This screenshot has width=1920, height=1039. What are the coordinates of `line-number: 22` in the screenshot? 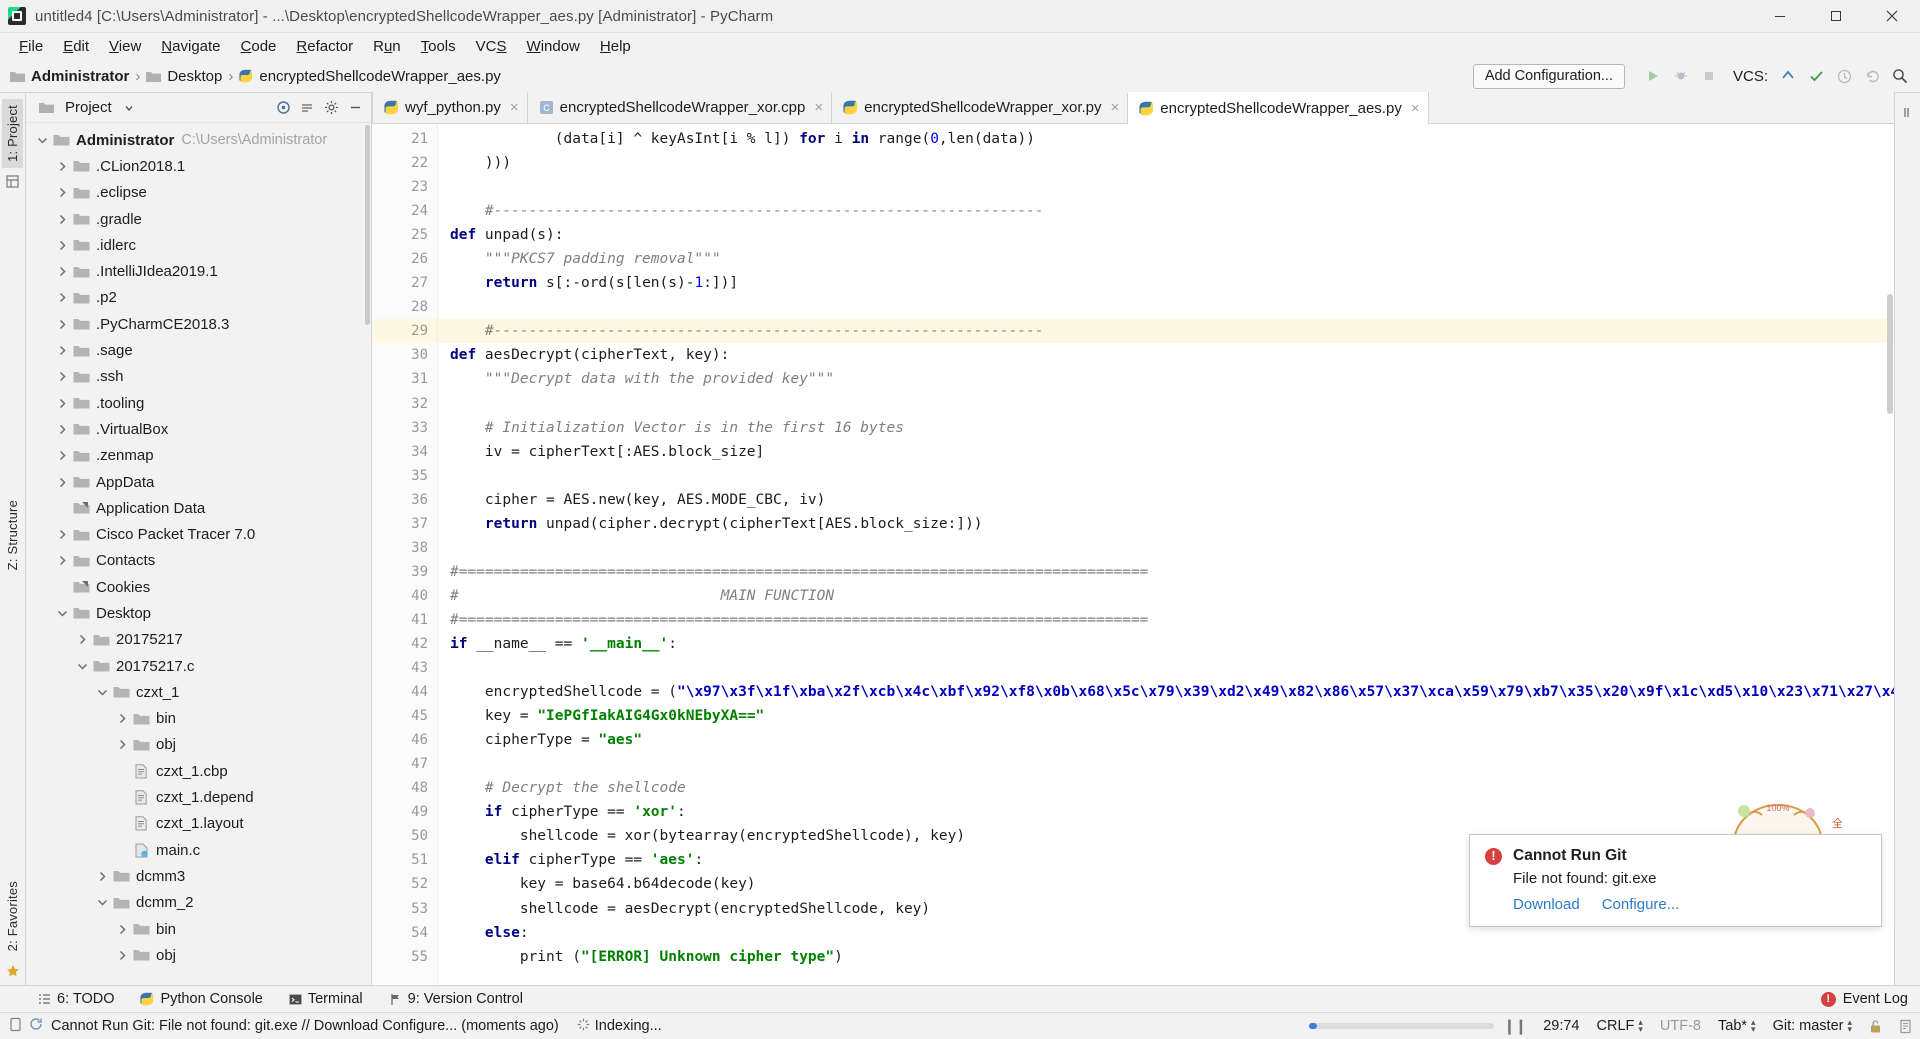 It's located at (410, 163).